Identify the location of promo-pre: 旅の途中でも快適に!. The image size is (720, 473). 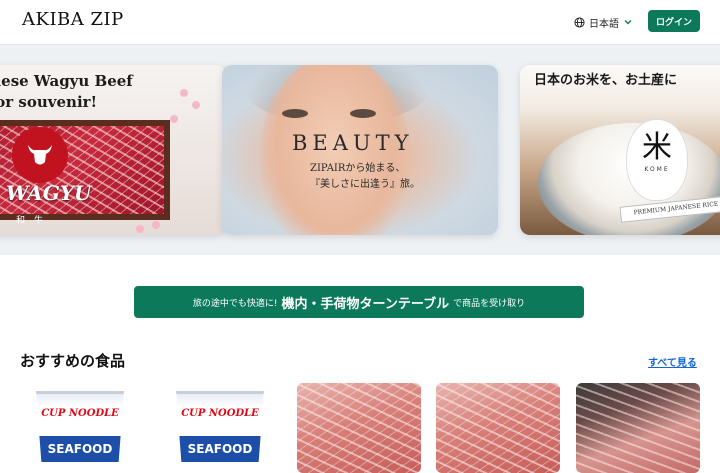
(235, 303).